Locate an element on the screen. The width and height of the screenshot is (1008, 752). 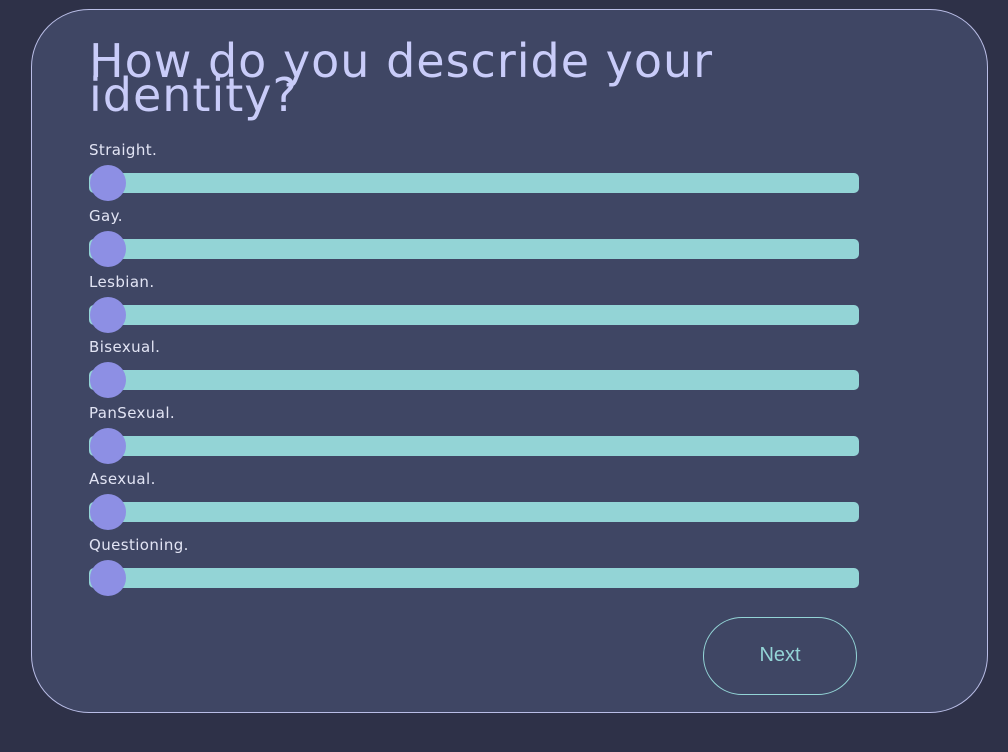
option-label: Straight. is located at coordinates (123, 150).